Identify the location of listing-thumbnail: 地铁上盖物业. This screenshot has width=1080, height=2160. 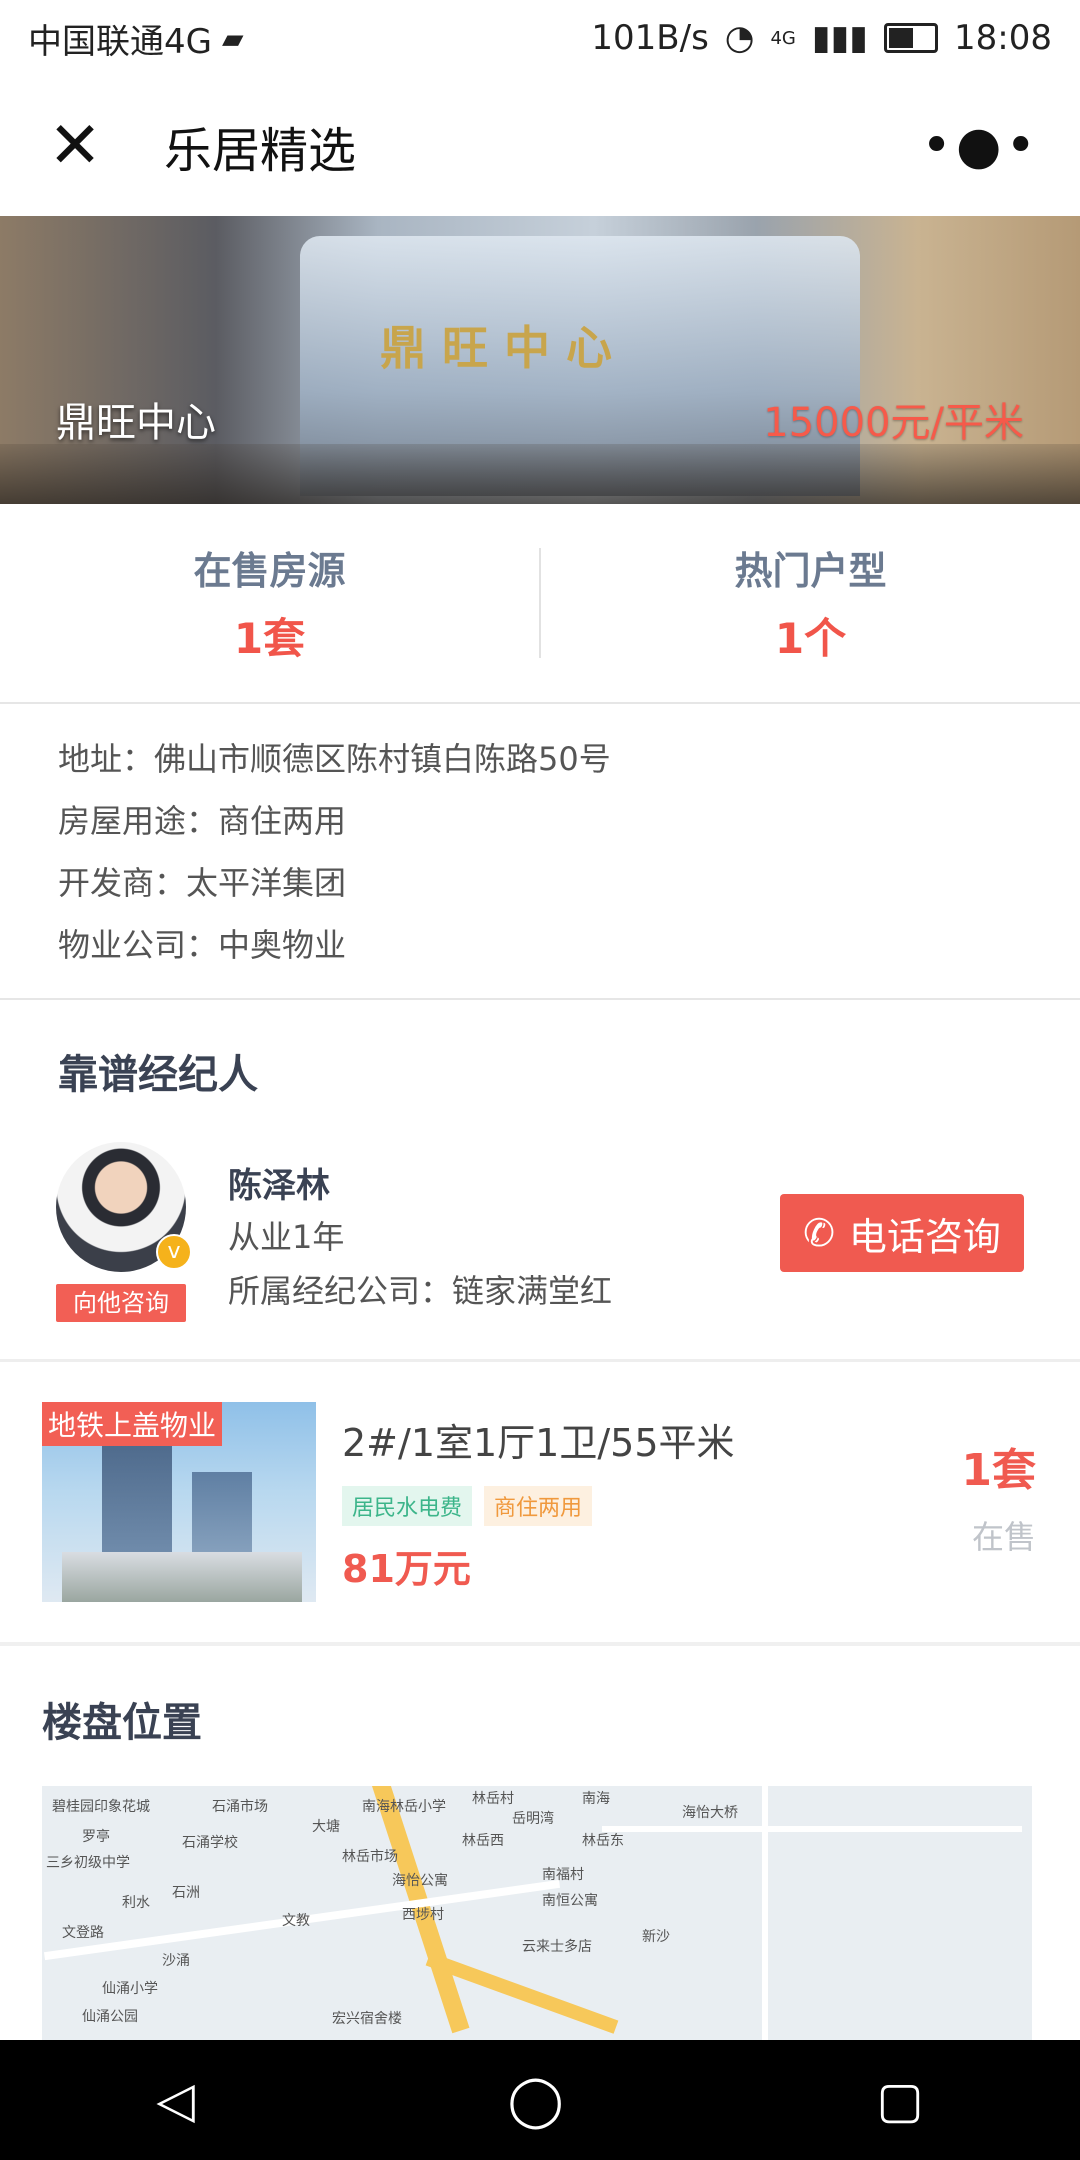
(179, 1502).